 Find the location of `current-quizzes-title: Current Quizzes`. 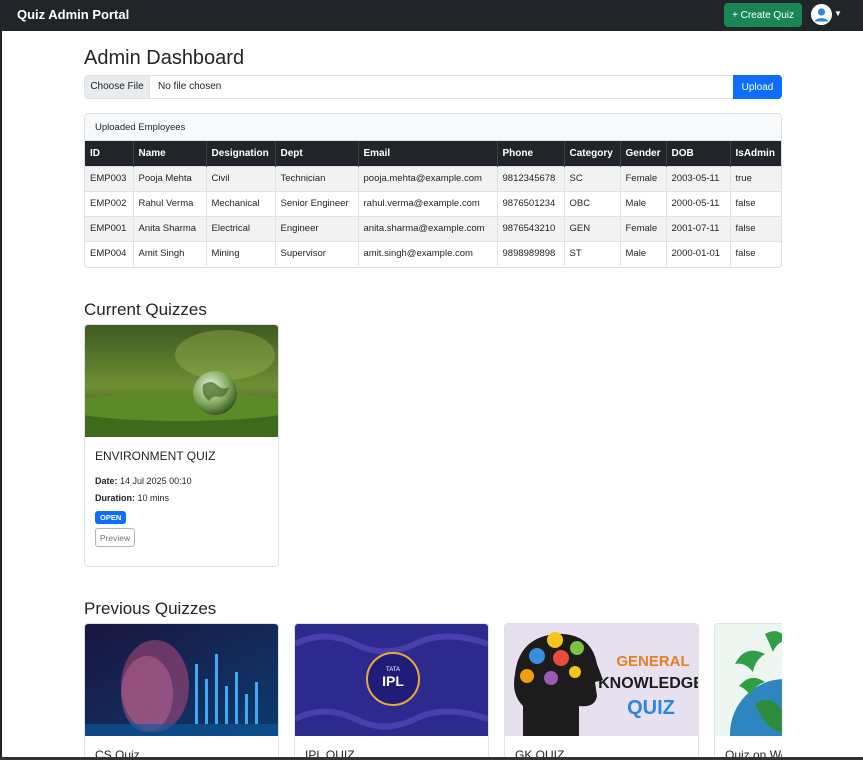

current-quizzes-title: Current Quizzes is located at coordinates (145, 309).